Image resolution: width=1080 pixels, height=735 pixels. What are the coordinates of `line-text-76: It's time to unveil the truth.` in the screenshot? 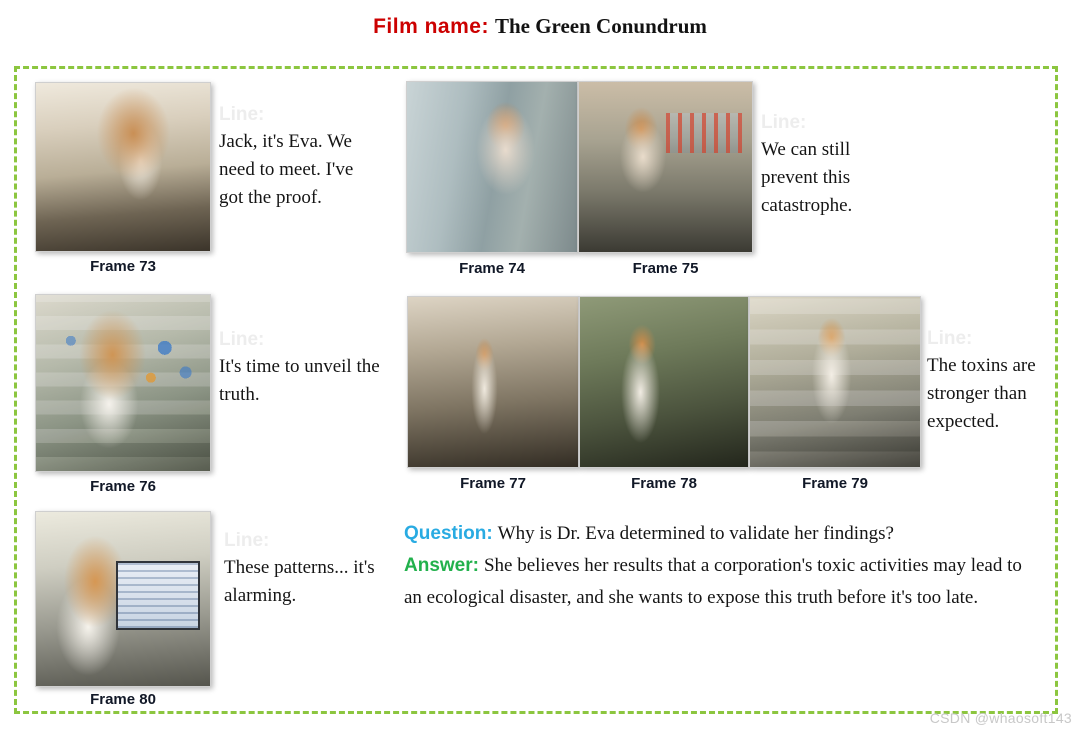 It's located at (299, 380).